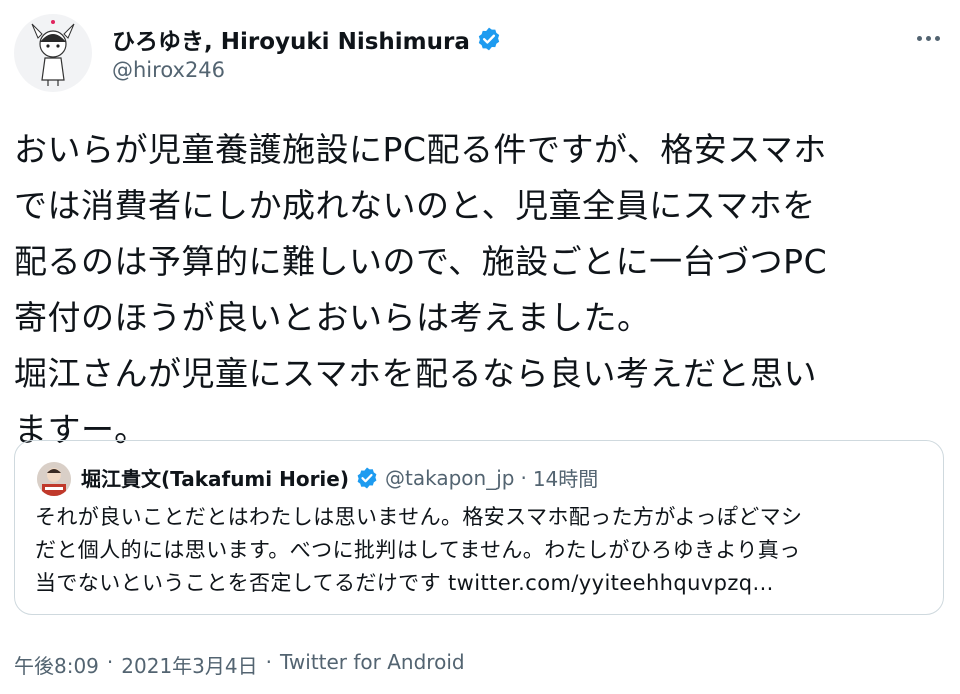  Describe the element at coordinates (53, 53) in the screenshot. I see `author-avatar` at that location.